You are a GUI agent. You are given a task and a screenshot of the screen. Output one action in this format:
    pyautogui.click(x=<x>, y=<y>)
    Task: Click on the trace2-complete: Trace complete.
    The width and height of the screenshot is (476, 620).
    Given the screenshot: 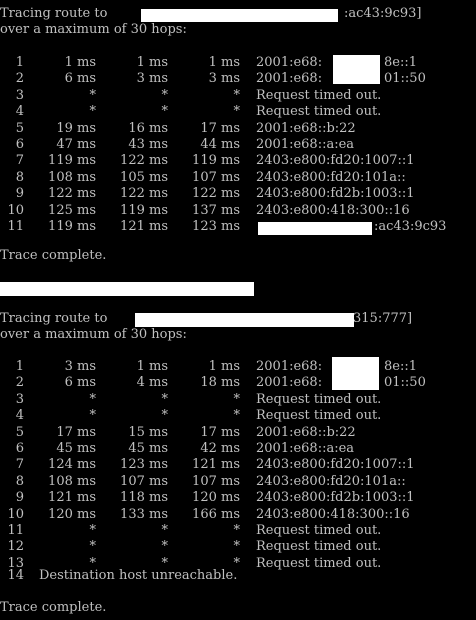 What is the action you would take?
    pyautogui.click(x=53, y=607)
    